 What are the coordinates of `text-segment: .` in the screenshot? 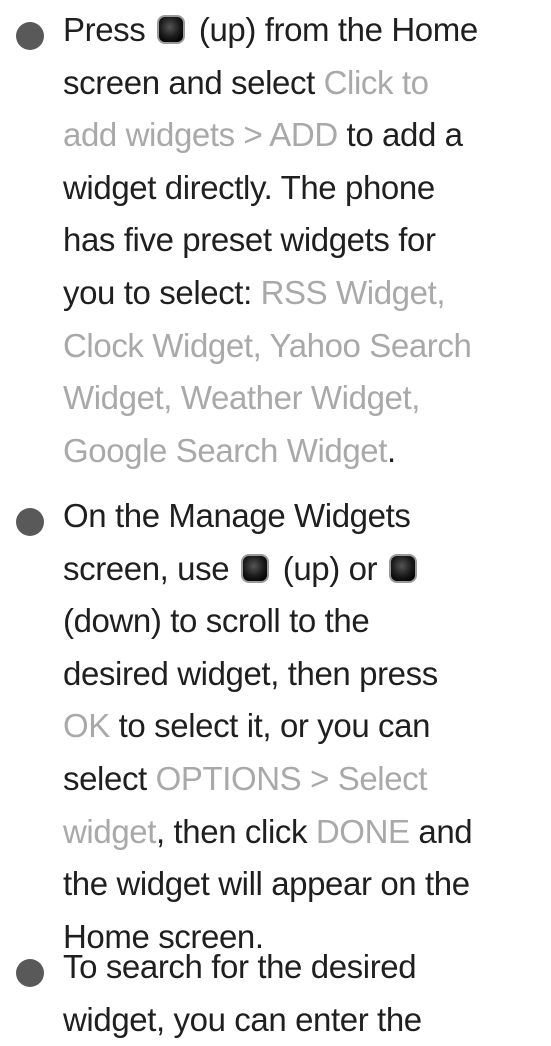 It's located at (391, 450).